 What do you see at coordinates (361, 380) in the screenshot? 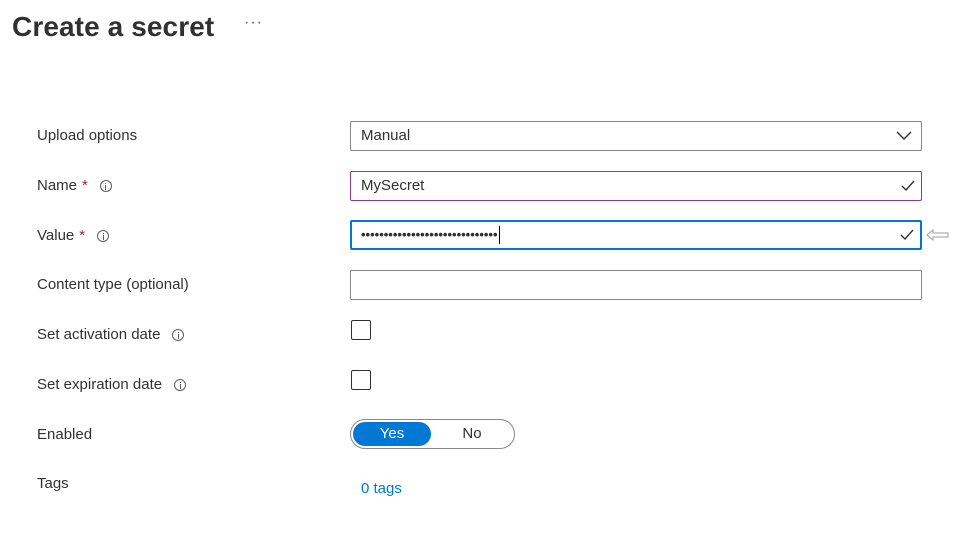
I see `expiration-date-checkbox` at bounding box center [361, 380].